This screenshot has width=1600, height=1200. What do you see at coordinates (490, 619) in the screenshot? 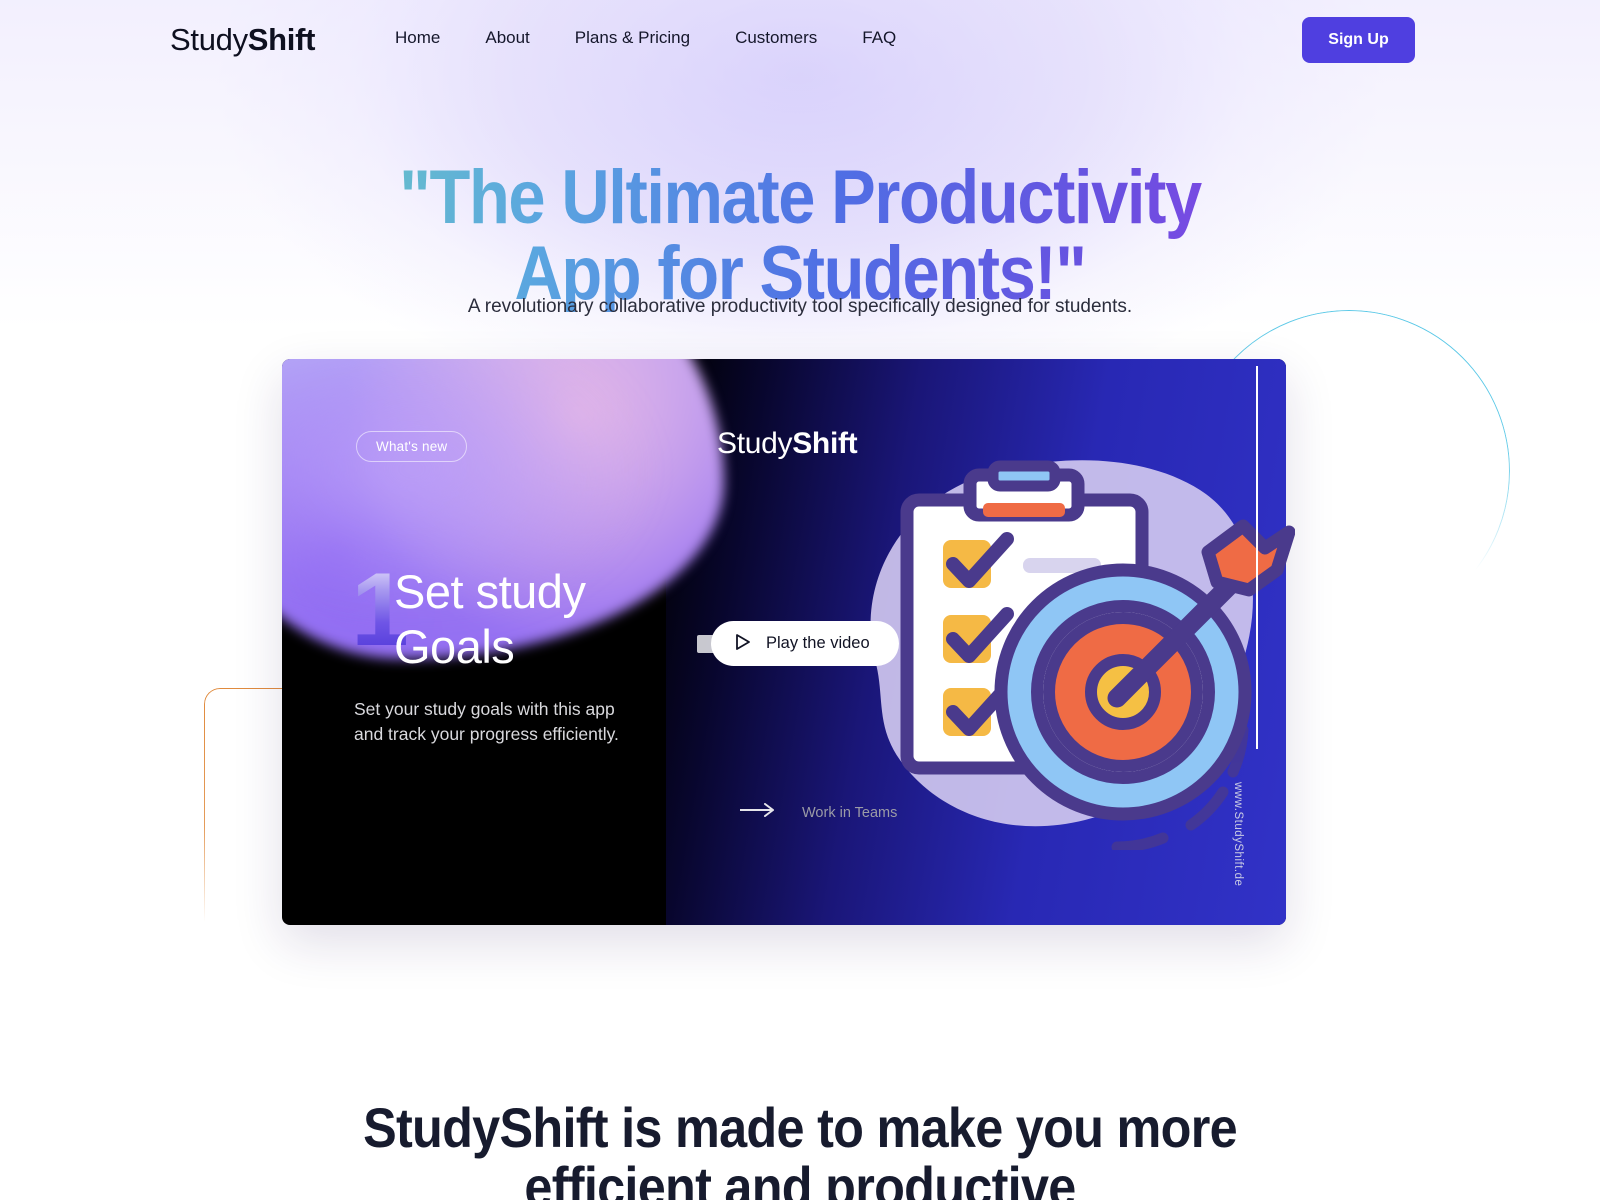
I see `step-title: Set study Goals` at bounding box center [490, 619].